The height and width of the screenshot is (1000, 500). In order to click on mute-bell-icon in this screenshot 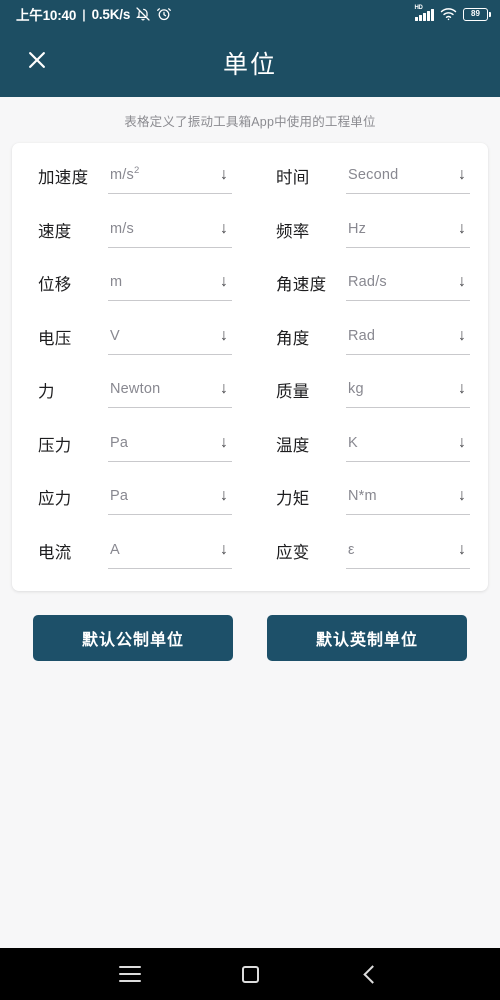, I will do `click(143, 14)`.